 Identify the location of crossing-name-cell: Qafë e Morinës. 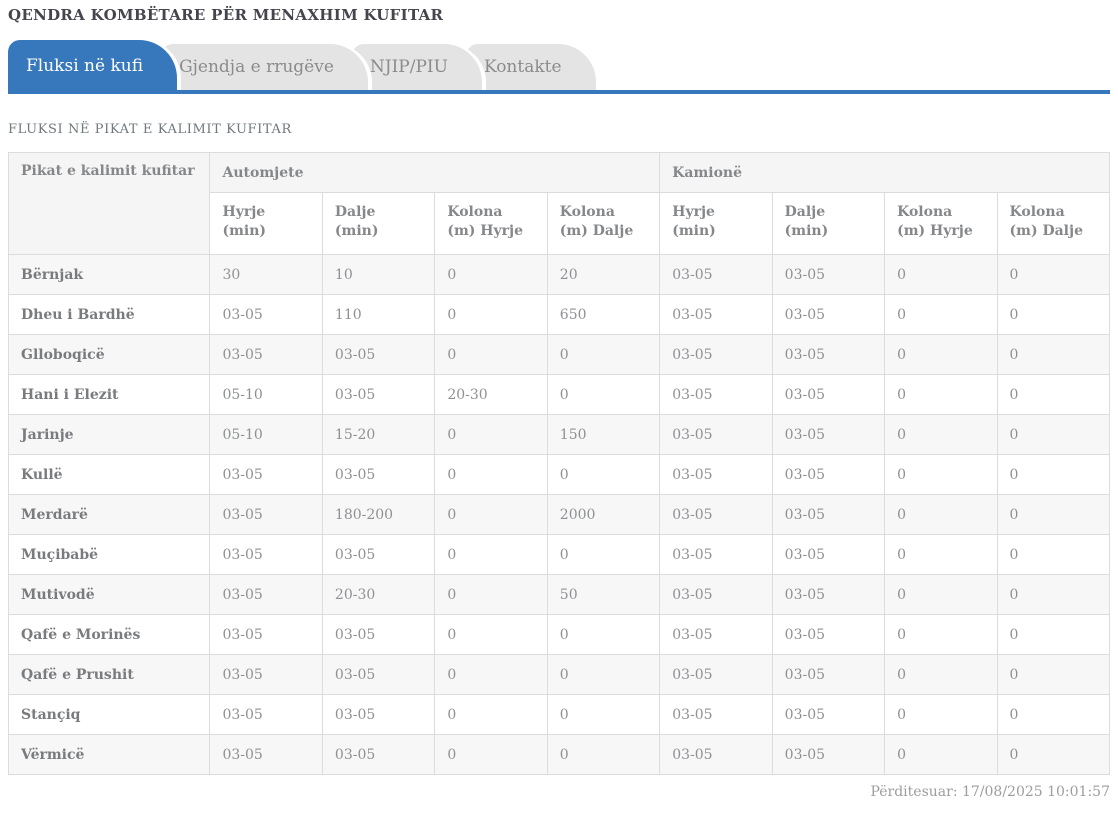
(109, 634).